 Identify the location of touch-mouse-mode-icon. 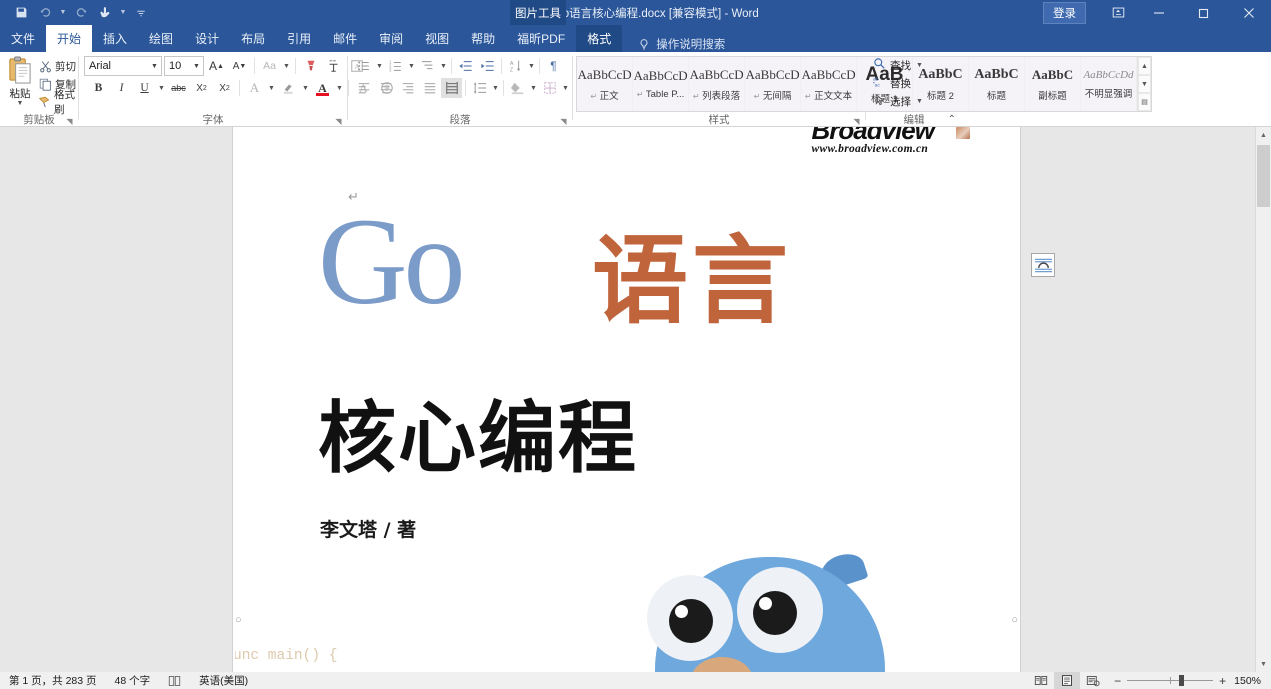
(105, 13).